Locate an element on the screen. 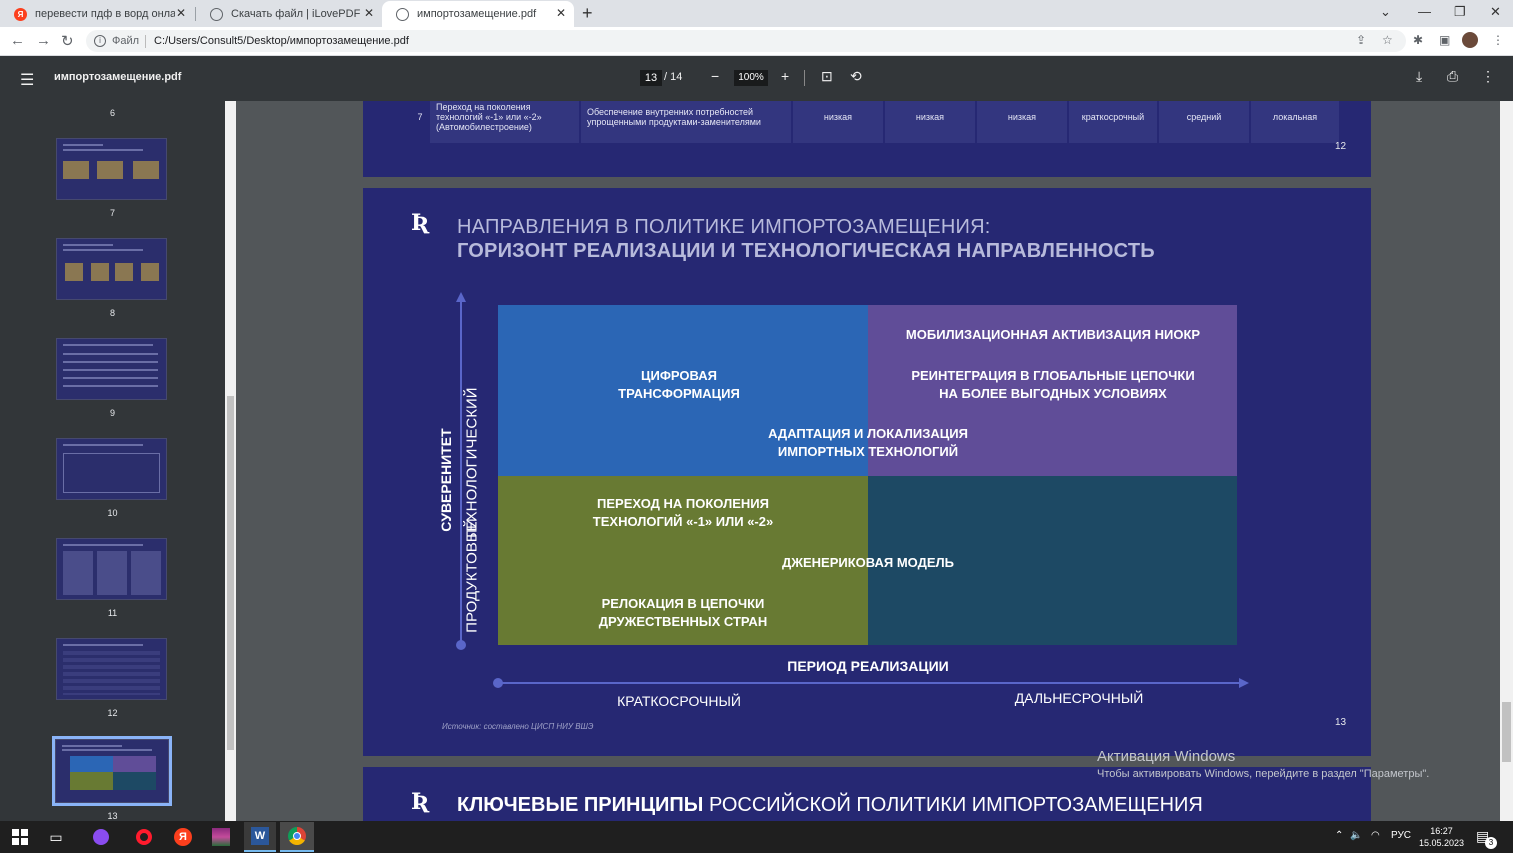 The height and width of the screenshot is (853, 1513). y-axis-title: СУВЕРЕНИТЕТ is located at coordinates (446, 480).